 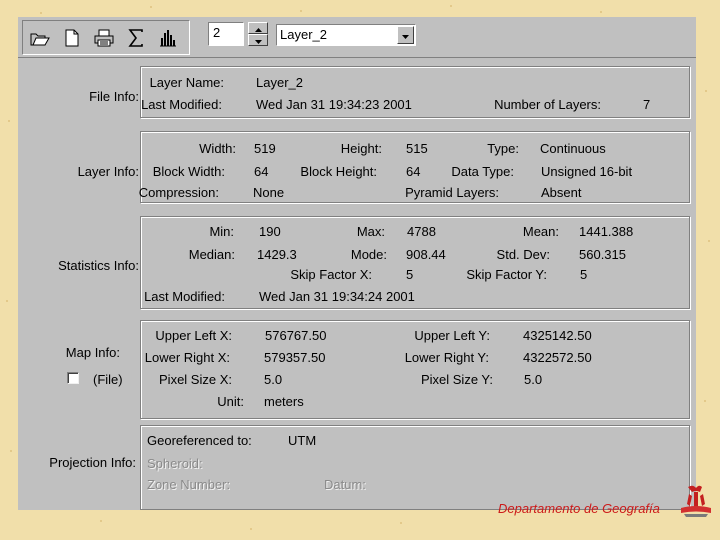 I want to click on data-type-value: Unsigned 16-bit, so click(x=587, y=171).